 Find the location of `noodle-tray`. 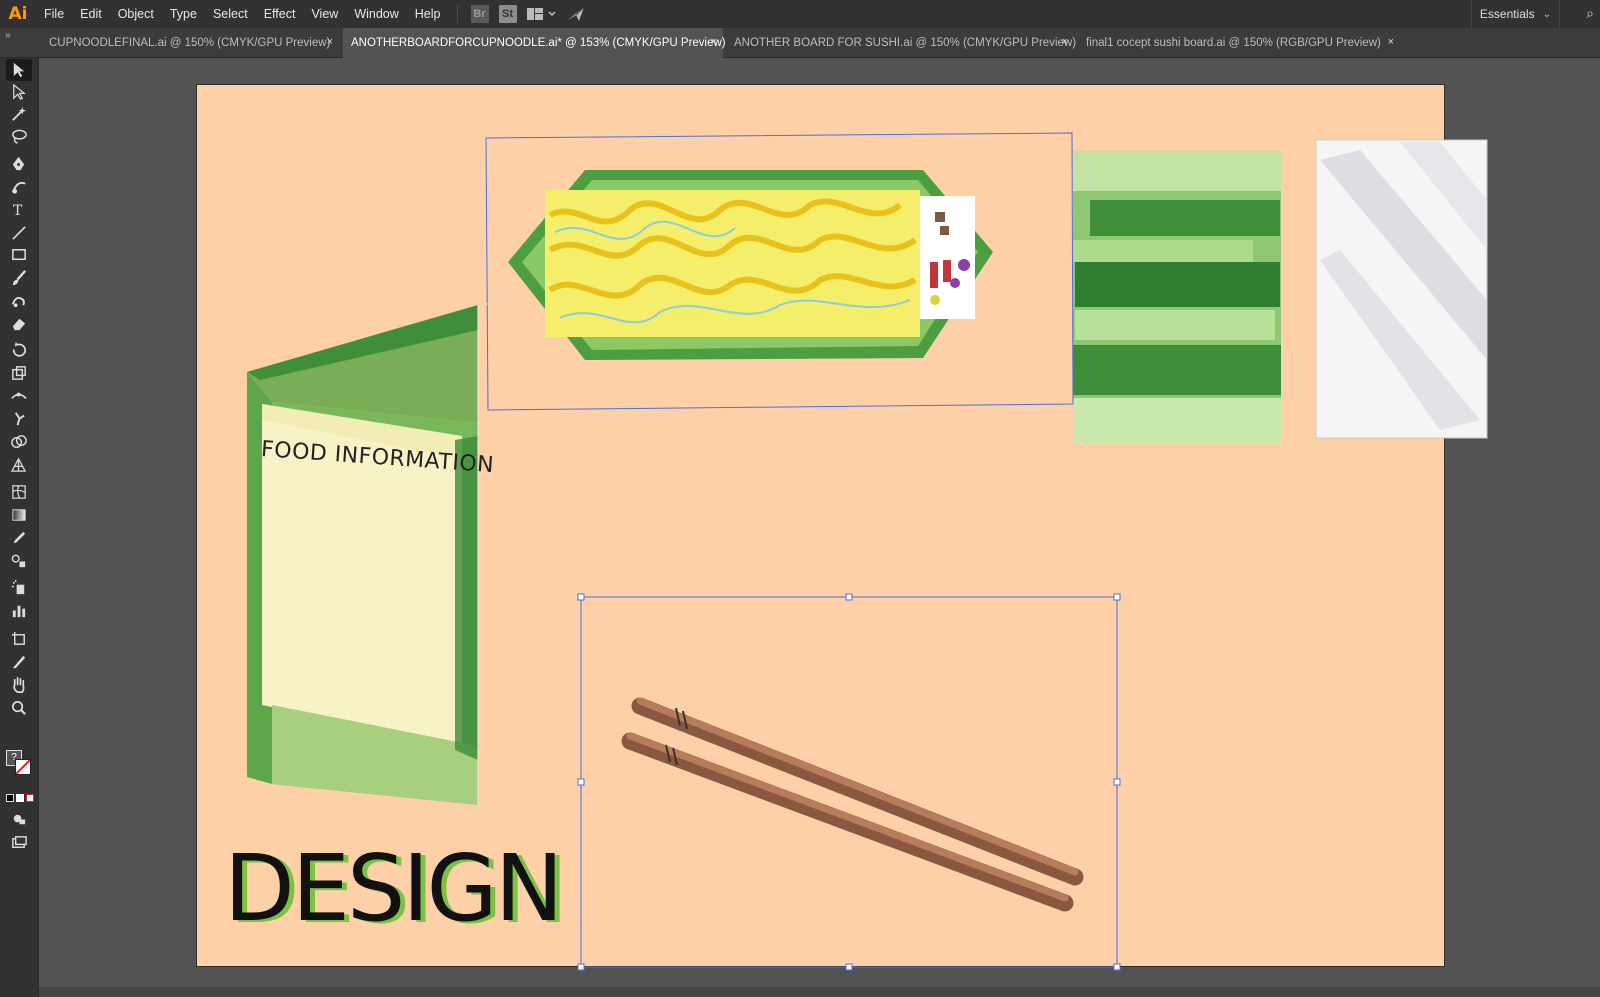

noodle-tray is located at coordinates (750, 265).